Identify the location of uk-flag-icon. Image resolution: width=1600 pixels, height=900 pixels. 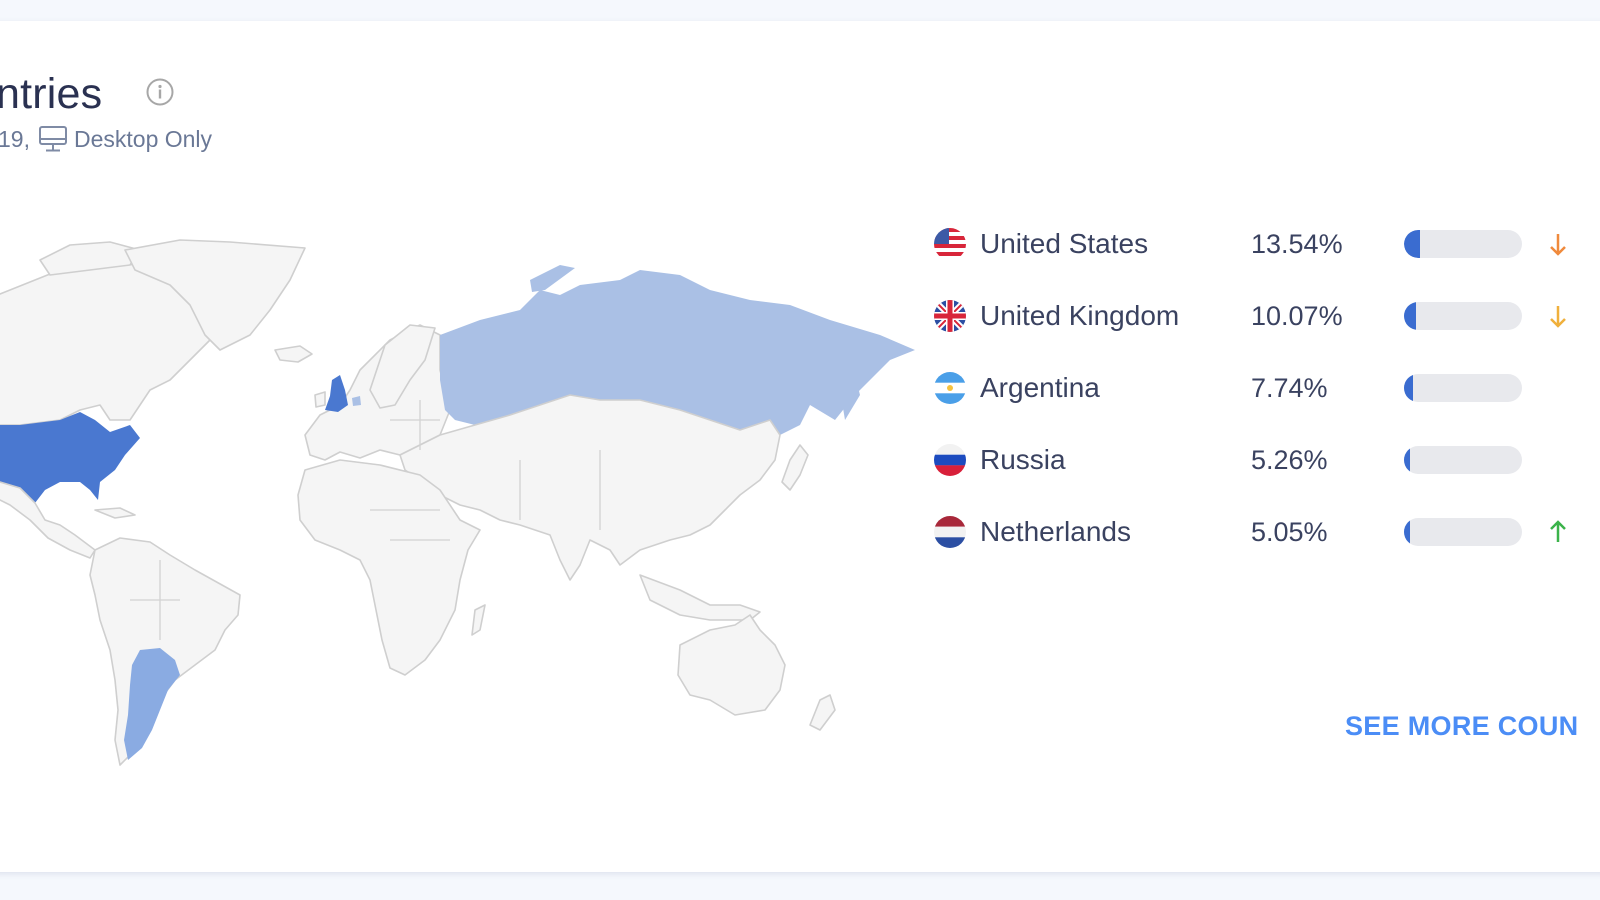
(950, 316).